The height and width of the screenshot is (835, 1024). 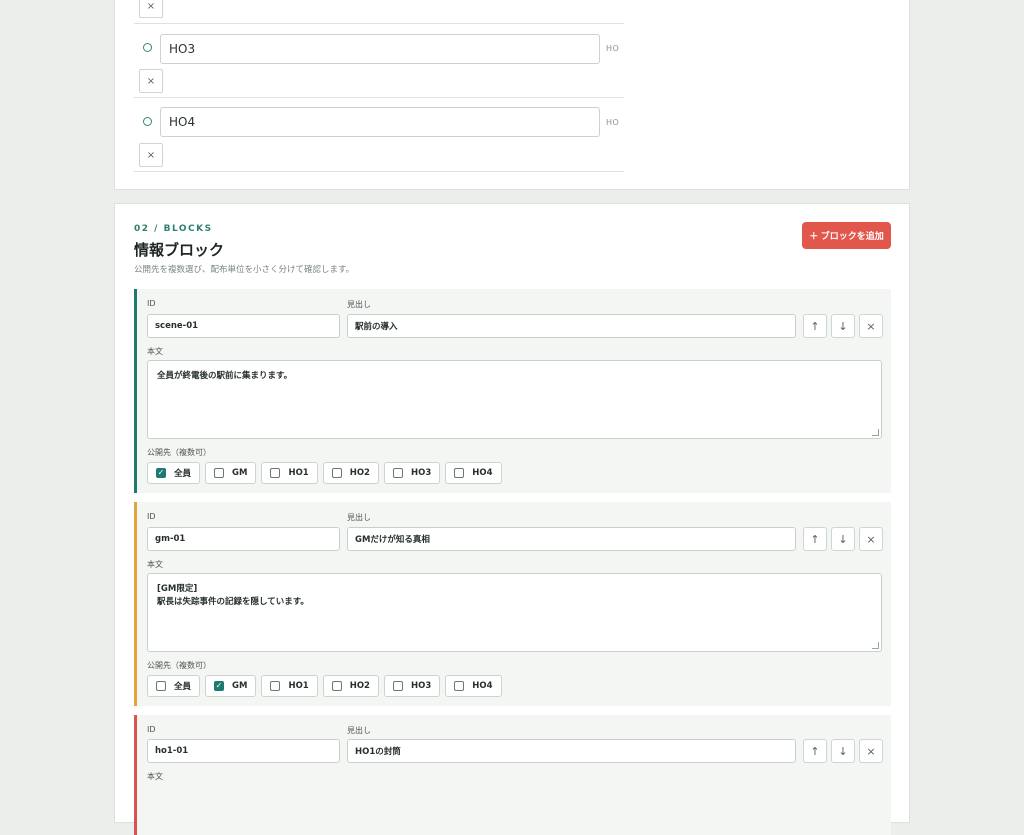 What do you see at coordinates (571, 326) in the screenshot?
I see `block-heading-input: 駅前の導入` at bounding box center [571, 326].